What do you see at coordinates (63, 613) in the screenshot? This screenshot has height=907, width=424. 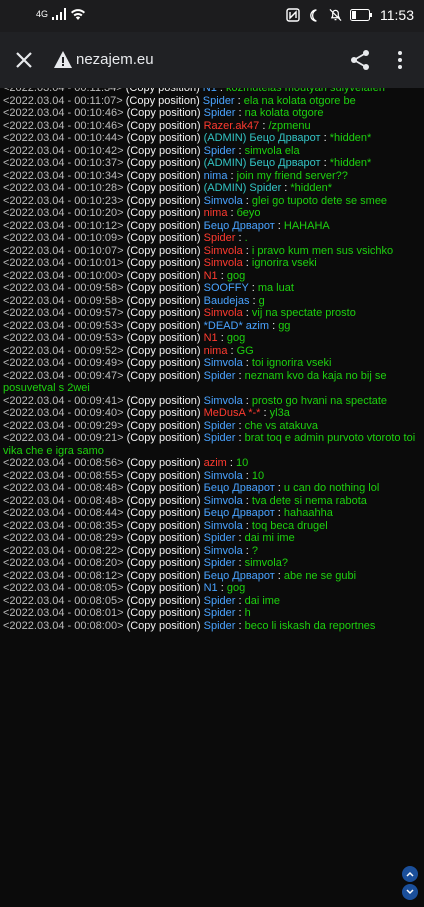 I see `chat-timestamp: <2022.03.04 - 00:08:01>` at bounding box center [63, 613].